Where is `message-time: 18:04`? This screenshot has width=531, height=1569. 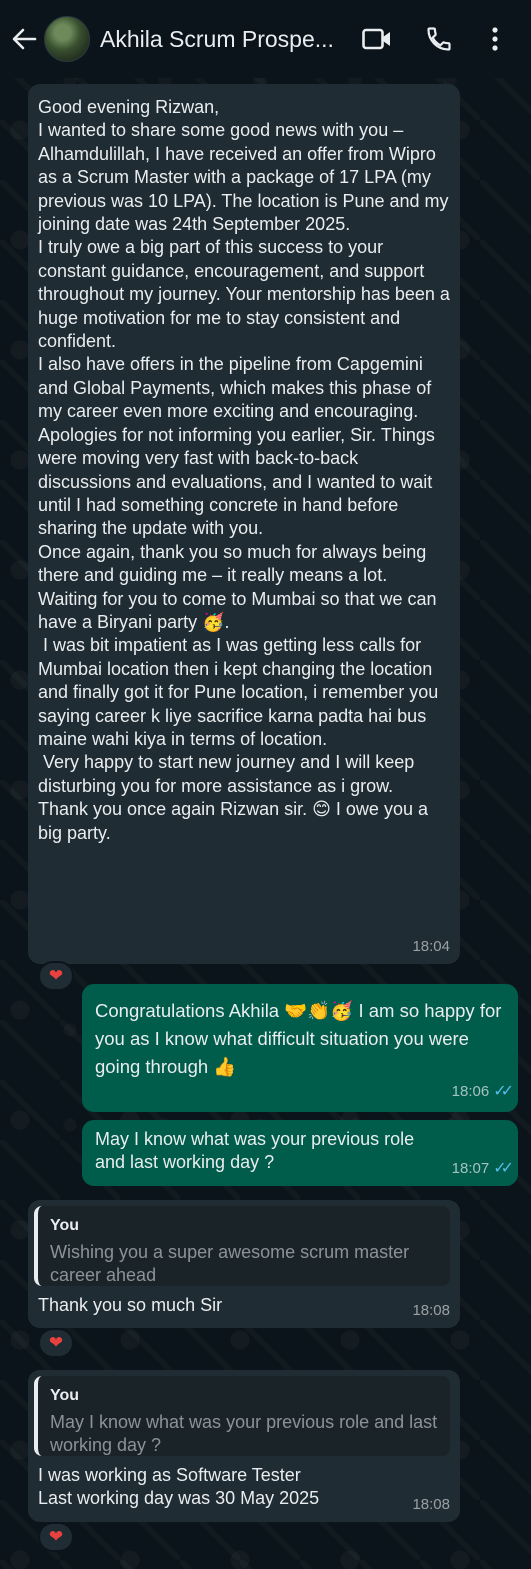 message-time: 18:04 is located at coordinates (431, 946).